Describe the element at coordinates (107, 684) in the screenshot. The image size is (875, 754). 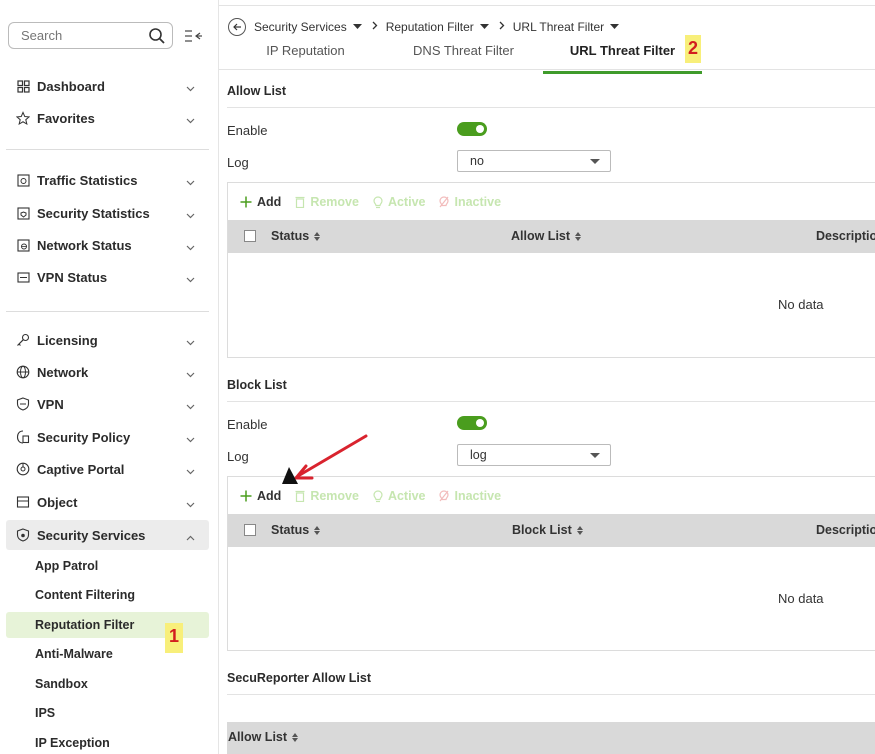
I see `sidebar-subitem-sandbox: Sandbox` at that location.